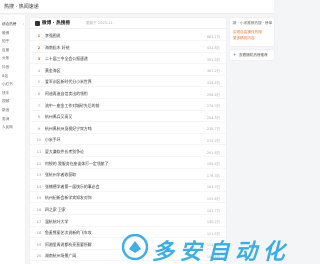 This screenshot has width=320, height=264. Describe the element at coordinates (13, 93) in the screenshot. I see `nav-item: 快手` at that location.